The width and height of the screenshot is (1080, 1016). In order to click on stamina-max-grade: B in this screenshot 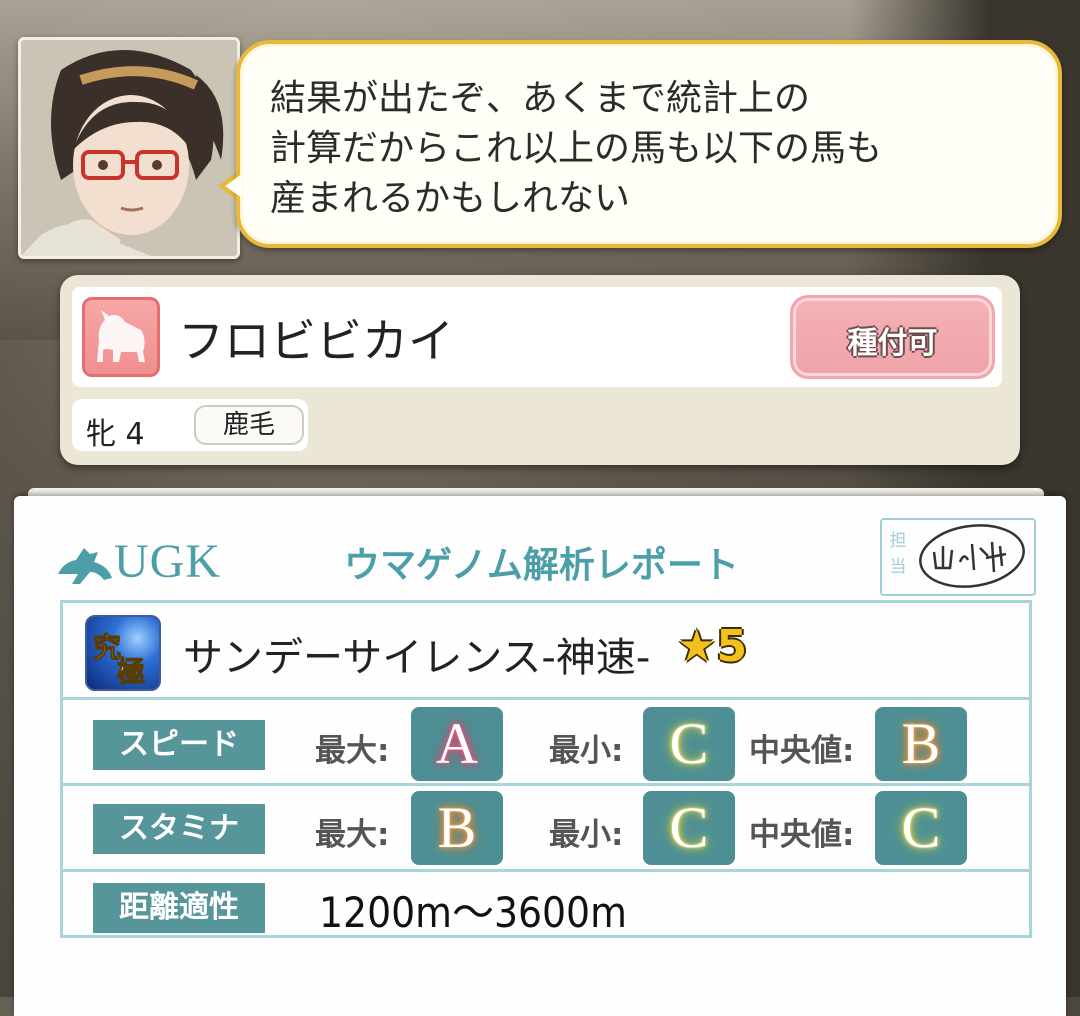, I will do `click(457, 828)`.